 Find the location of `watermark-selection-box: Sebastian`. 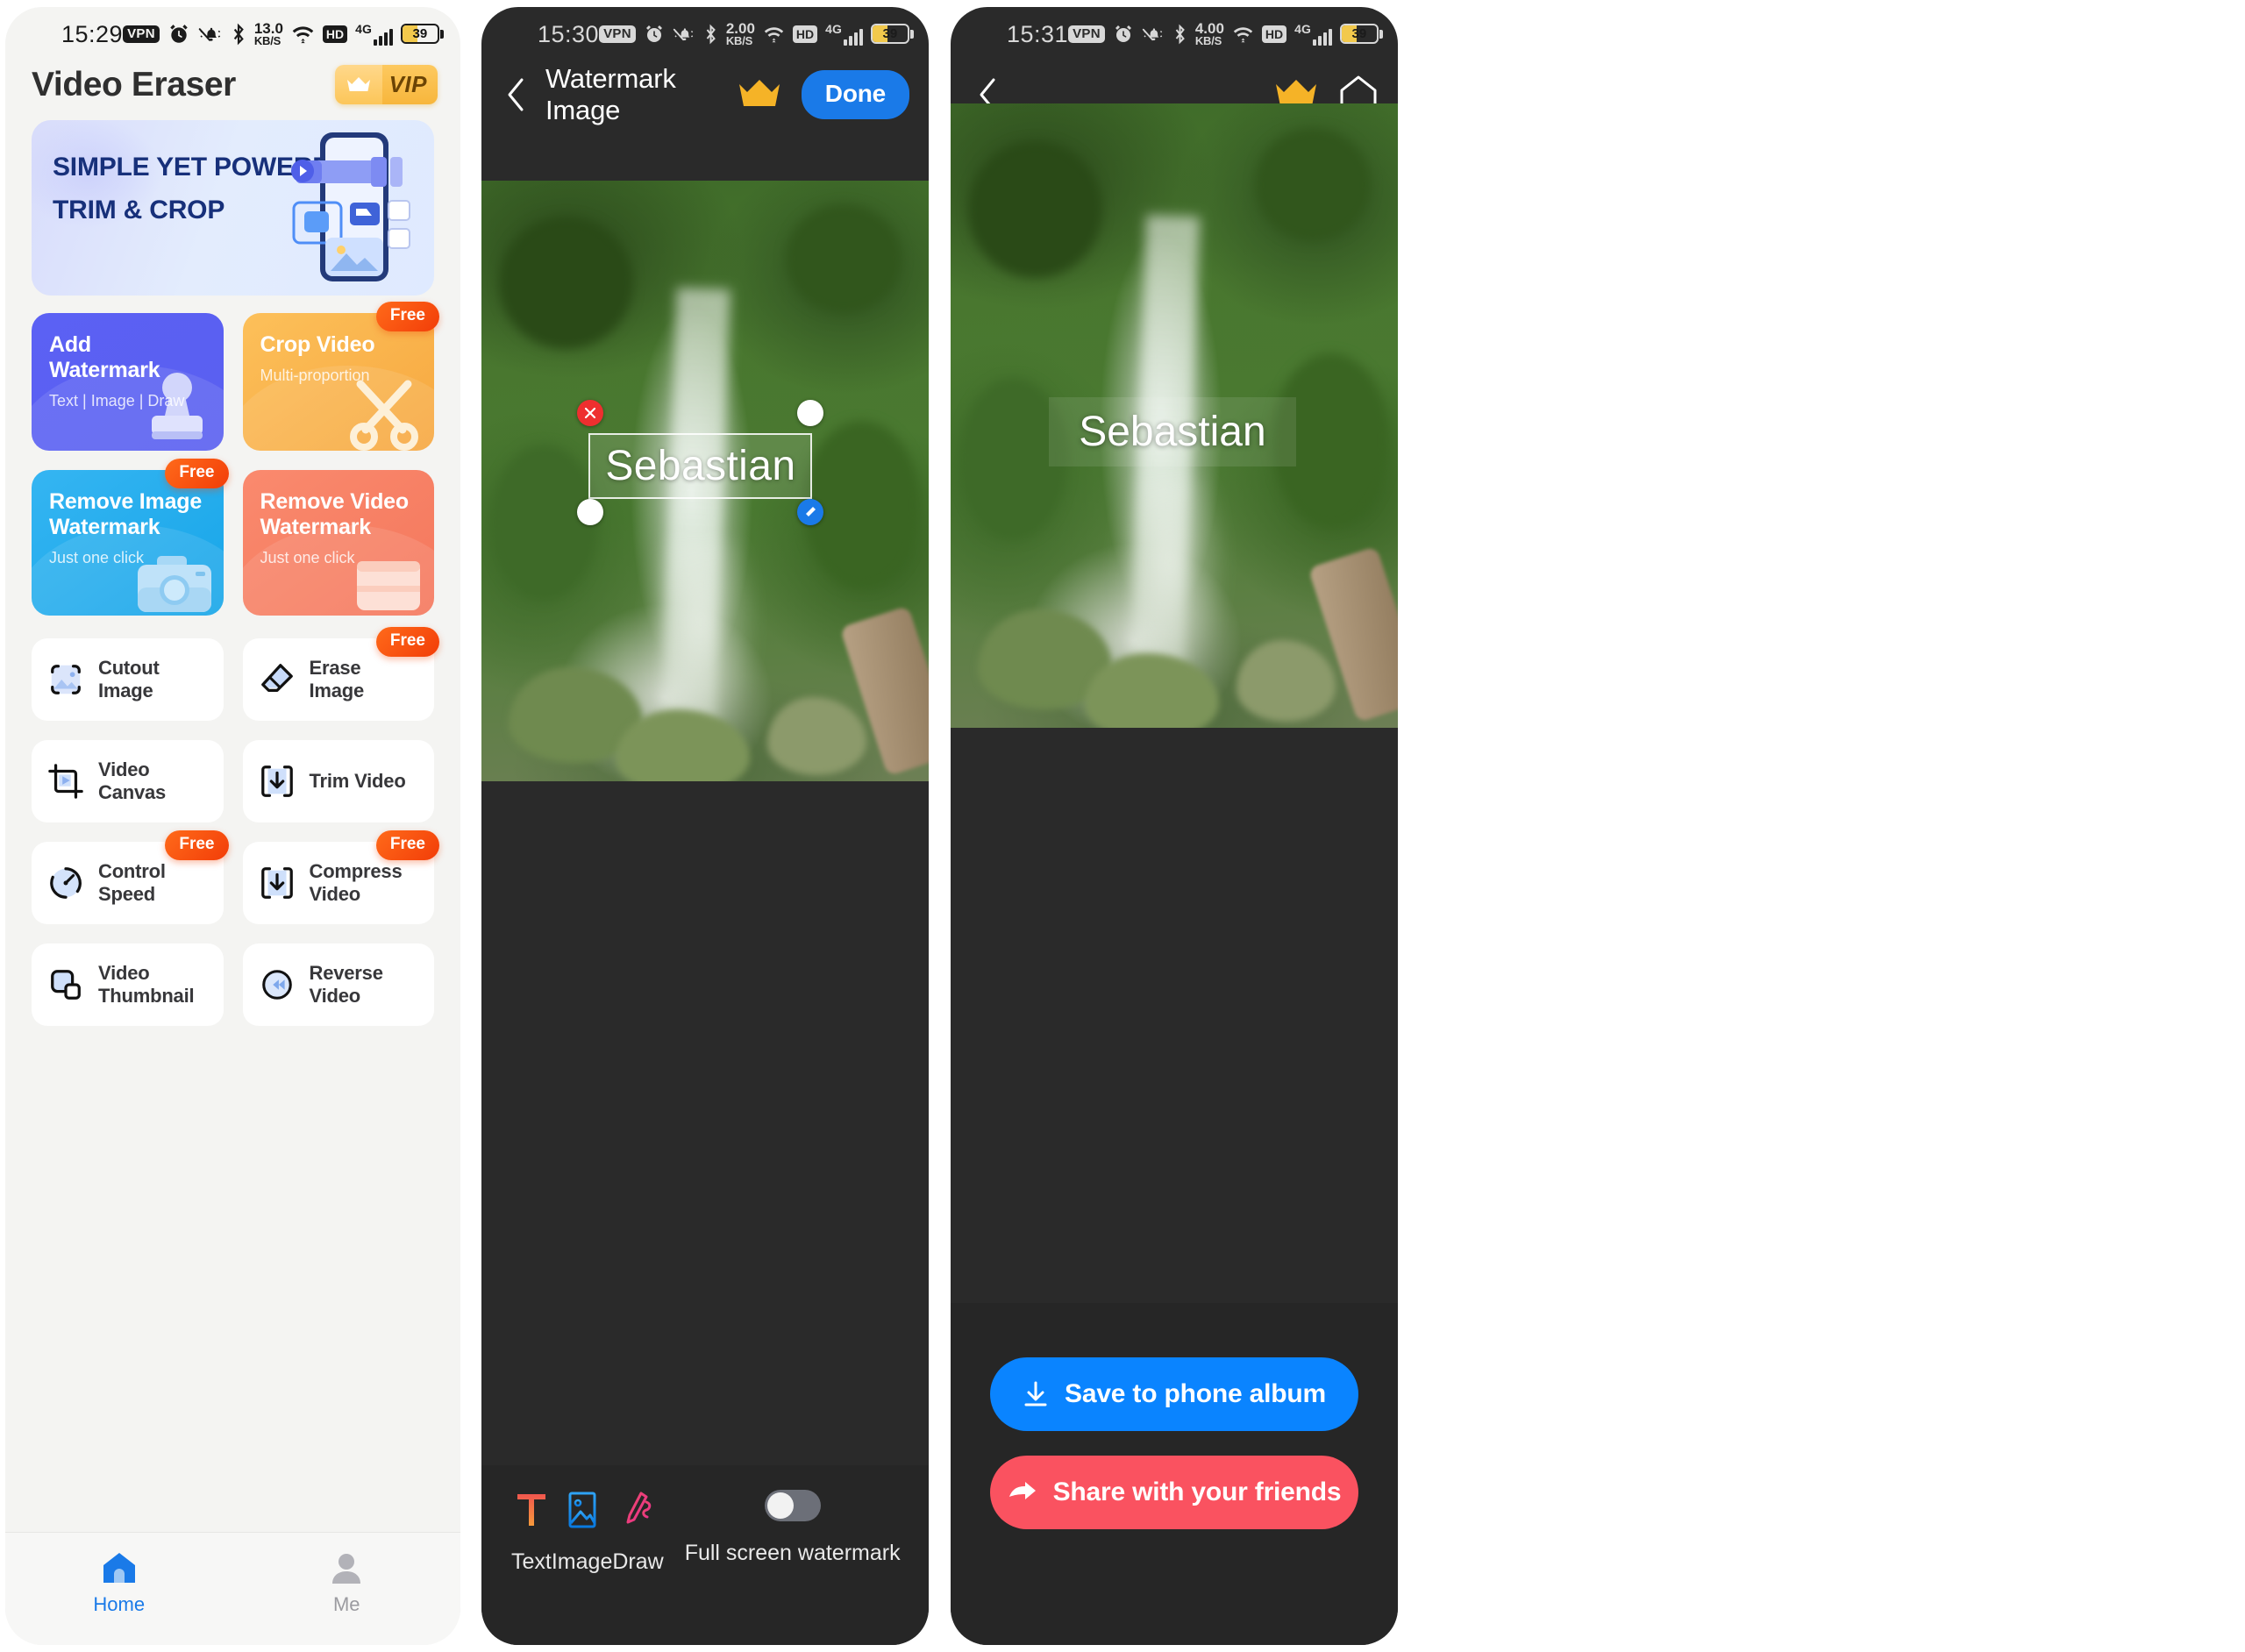

watermark-selection-box: Sebastian is located at coordinates (700, 462).